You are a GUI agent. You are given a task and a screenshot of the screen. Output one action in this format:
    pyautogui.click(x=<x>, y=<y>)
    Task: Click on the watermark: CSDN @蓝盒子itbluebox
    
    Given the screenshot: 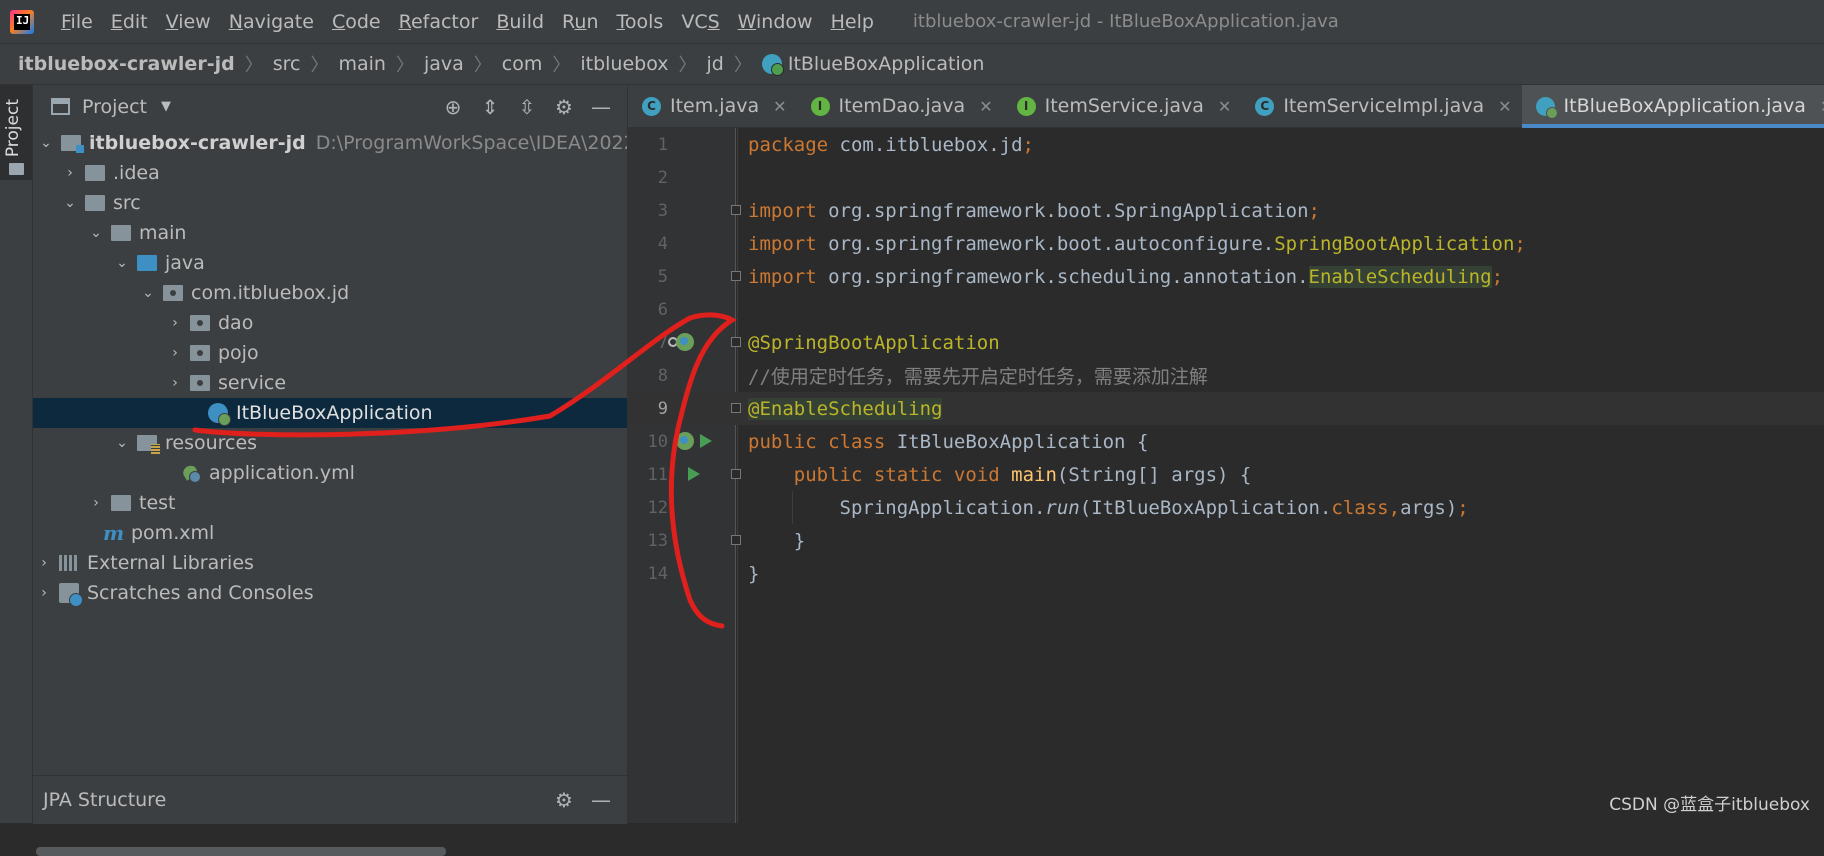 What is the action you would take?
    pyautogui.click(x=1709, y=805)
    